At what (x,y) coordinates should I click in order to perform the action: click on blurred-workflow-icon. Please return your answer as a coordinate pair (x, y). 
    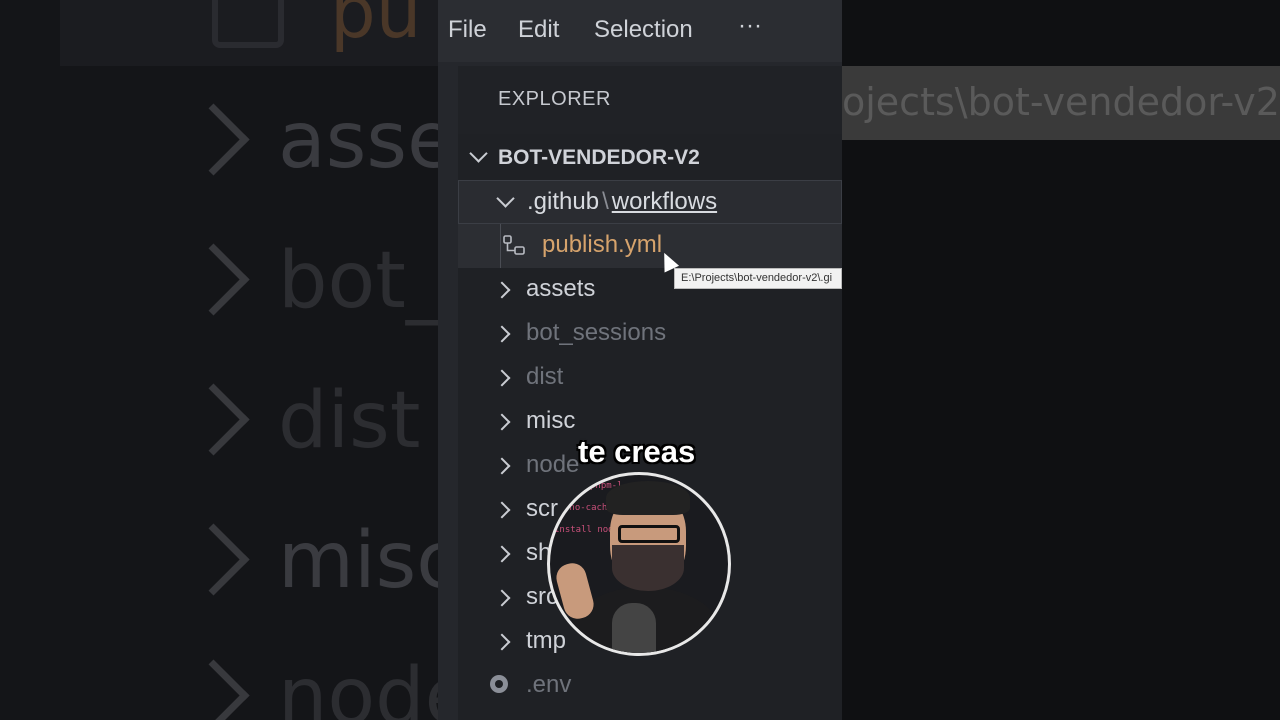
    Looking at the image, I should click on (248, 24).